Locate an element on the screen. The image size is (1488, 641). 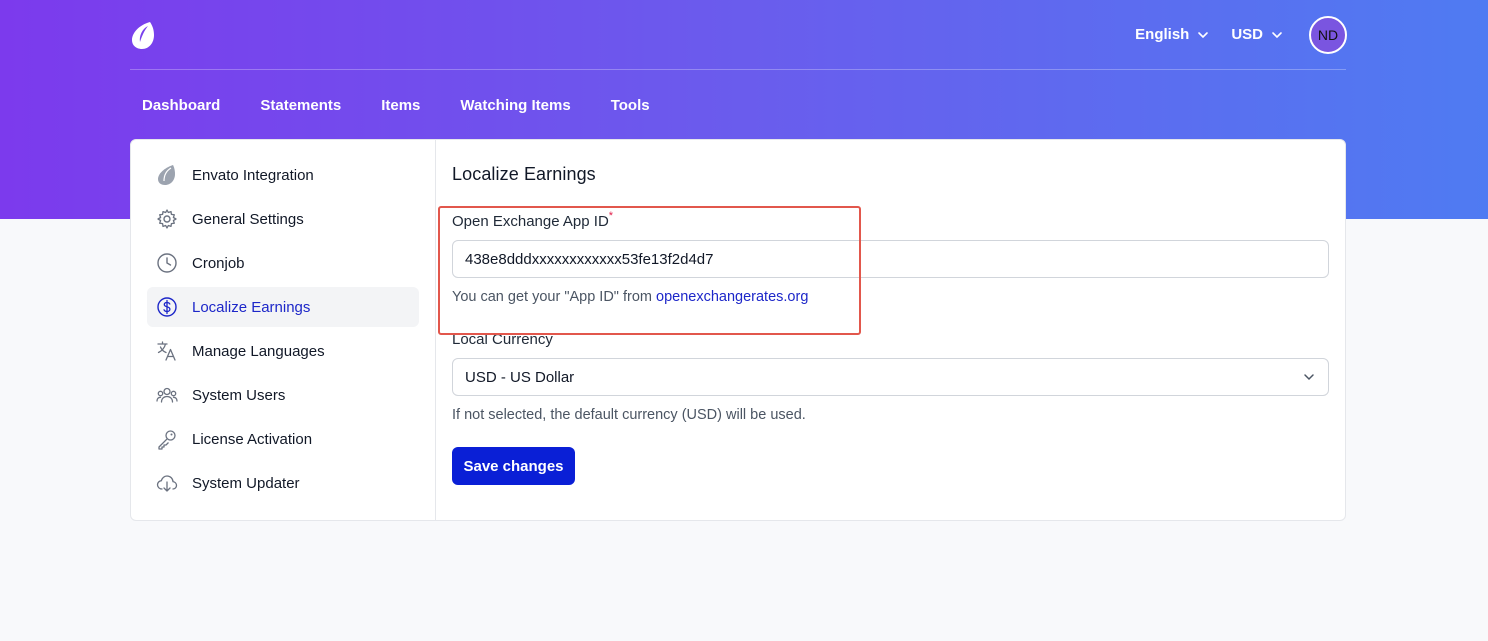
key-icon is located at coordinates (167, 439).